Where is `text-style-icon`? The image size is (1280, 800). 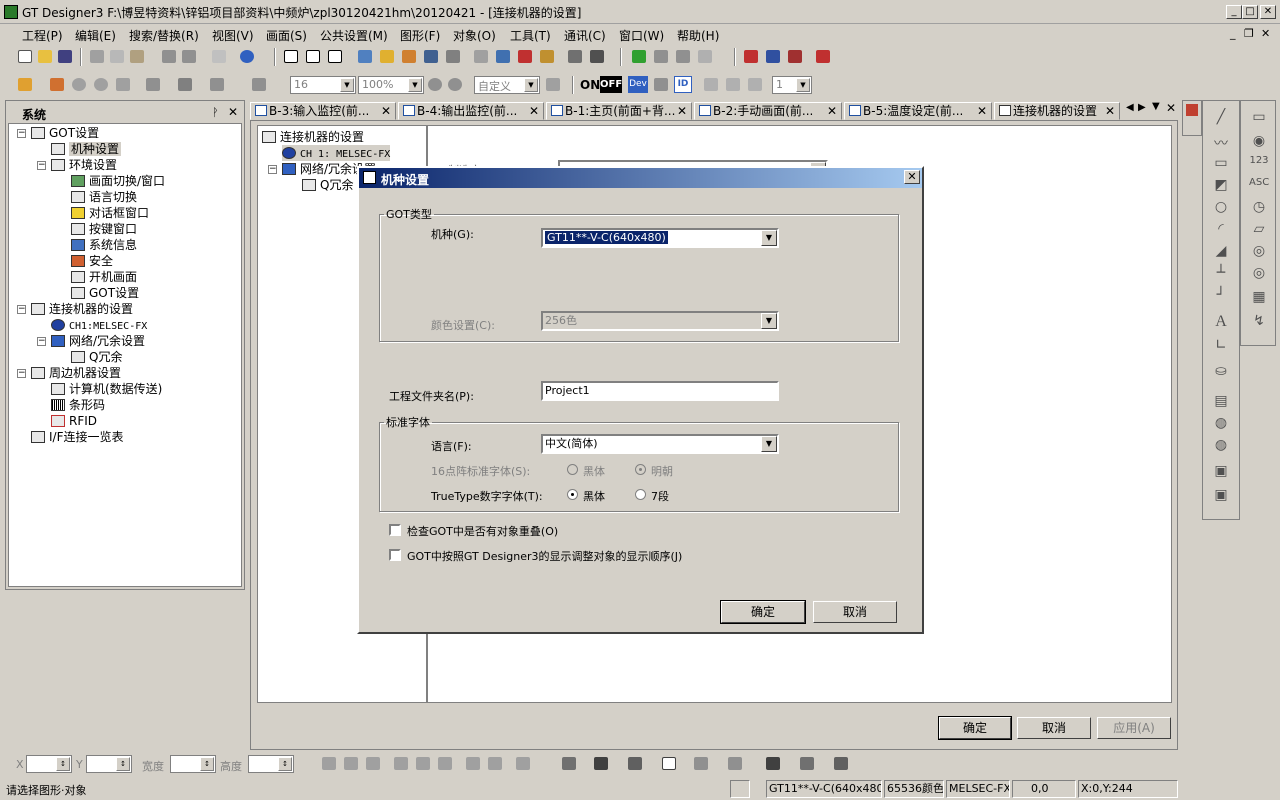 text-style-icon is located at coordinates (807, 763).